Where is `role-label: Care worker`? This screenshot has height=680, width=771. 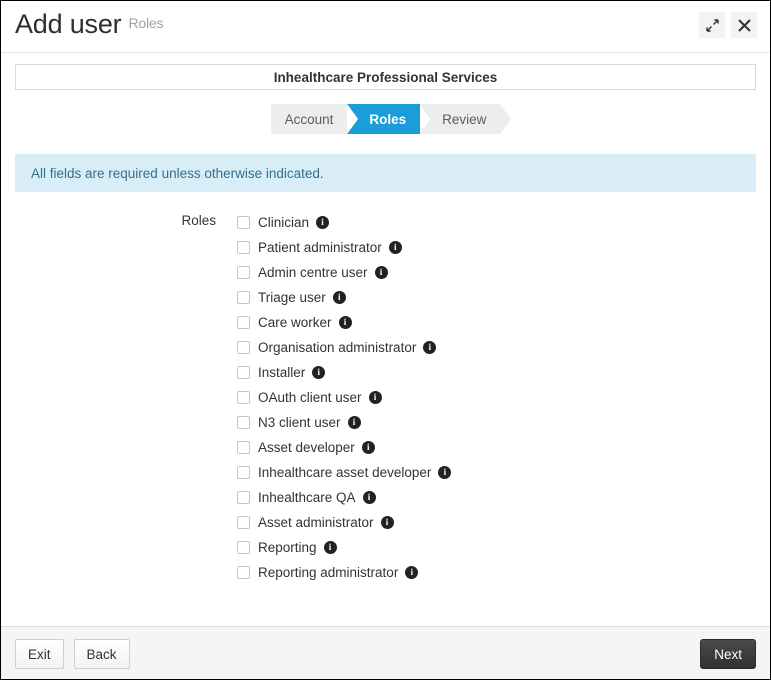
role-label: Care worker is located at coordinates (295, 322).